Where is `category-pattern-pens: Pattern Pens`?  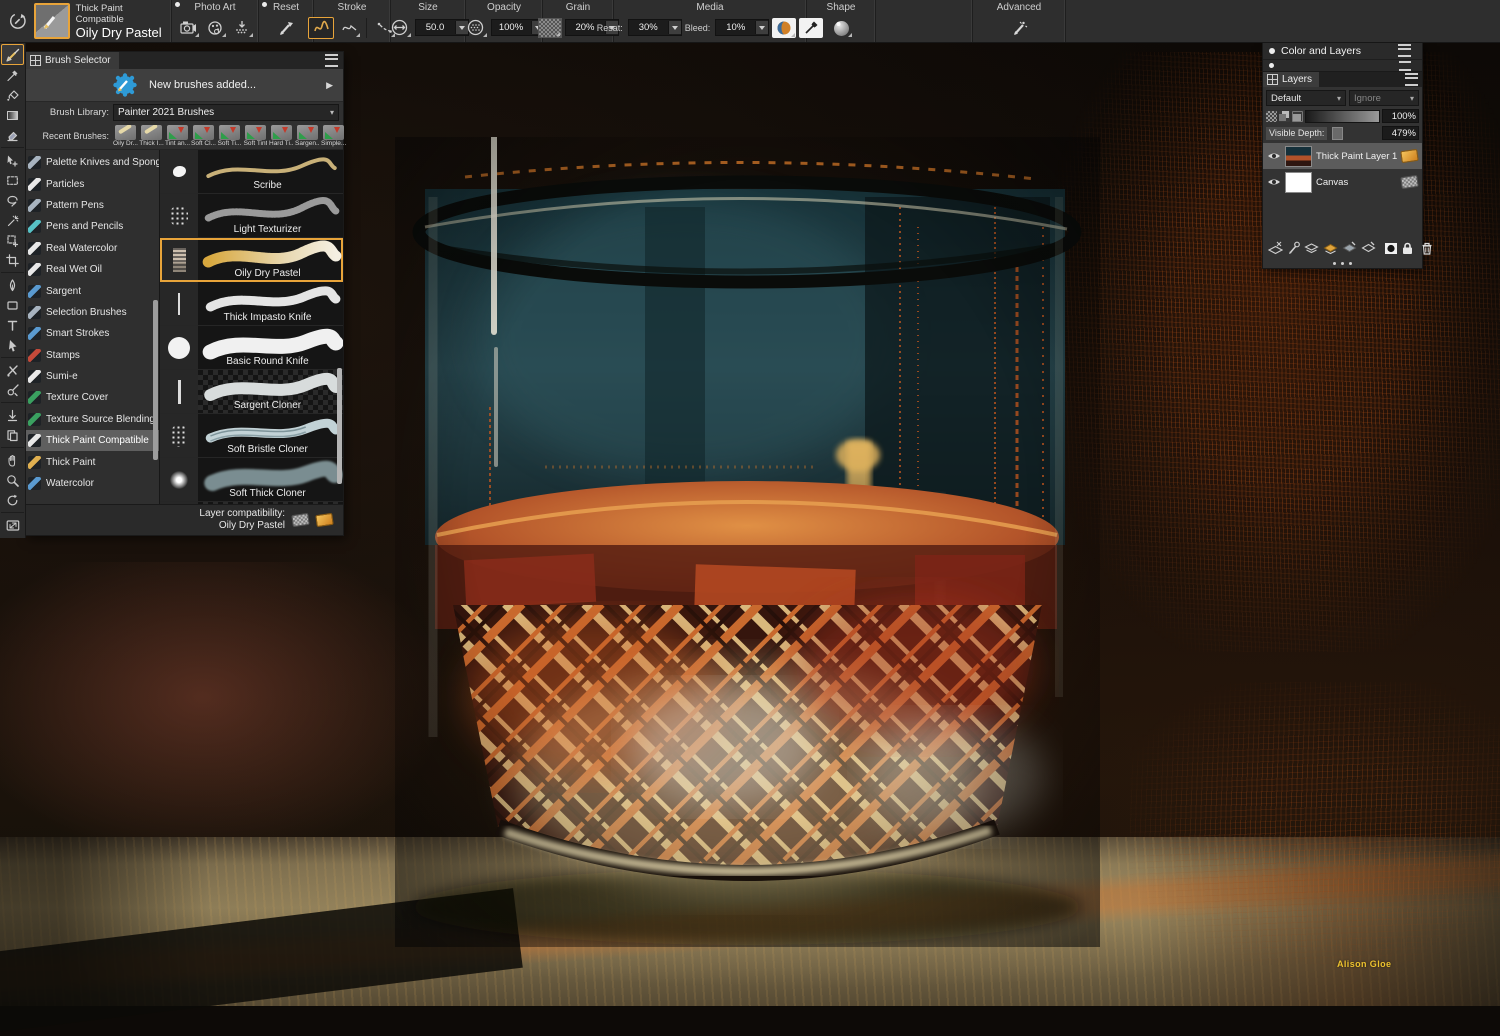 category-pattern-pens: Pattern Pens is located at coordinates (92, 205).